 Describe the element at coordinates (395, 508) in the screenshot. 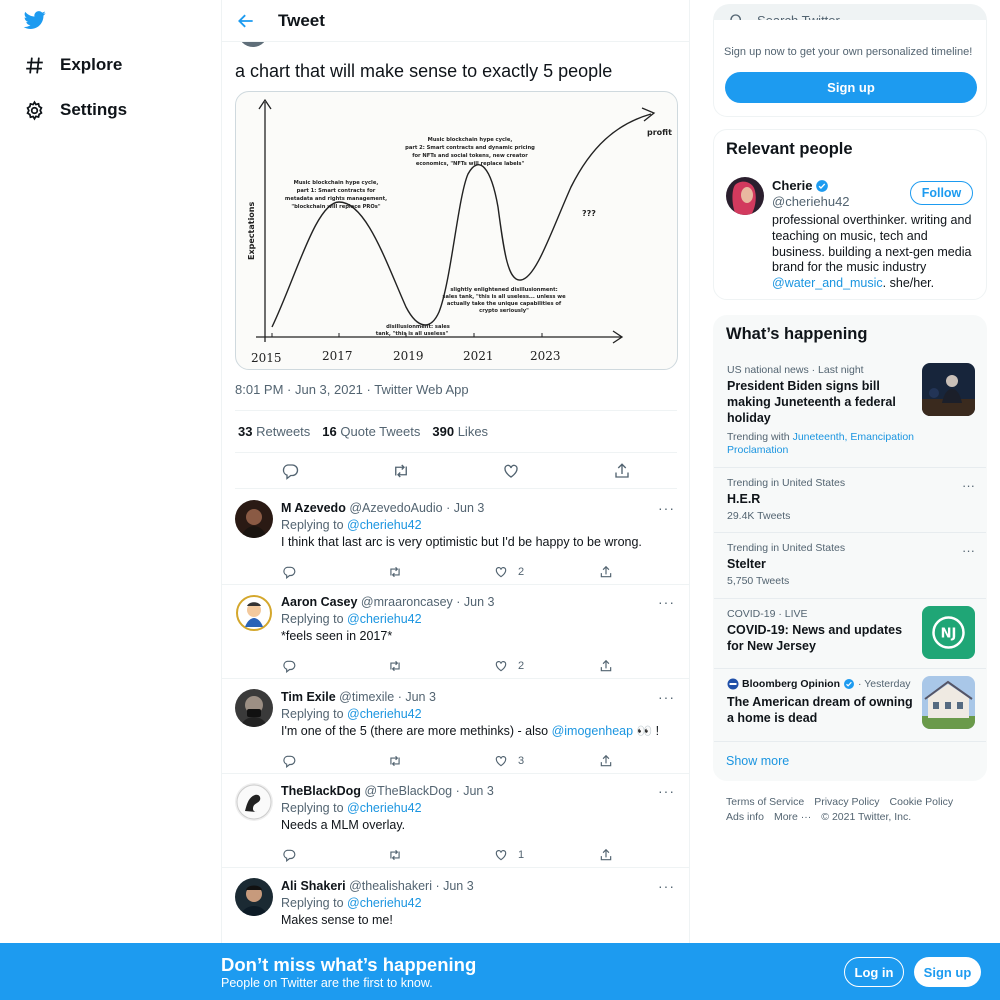

I see `reply-handle: @AzevedoAudio` at that location.